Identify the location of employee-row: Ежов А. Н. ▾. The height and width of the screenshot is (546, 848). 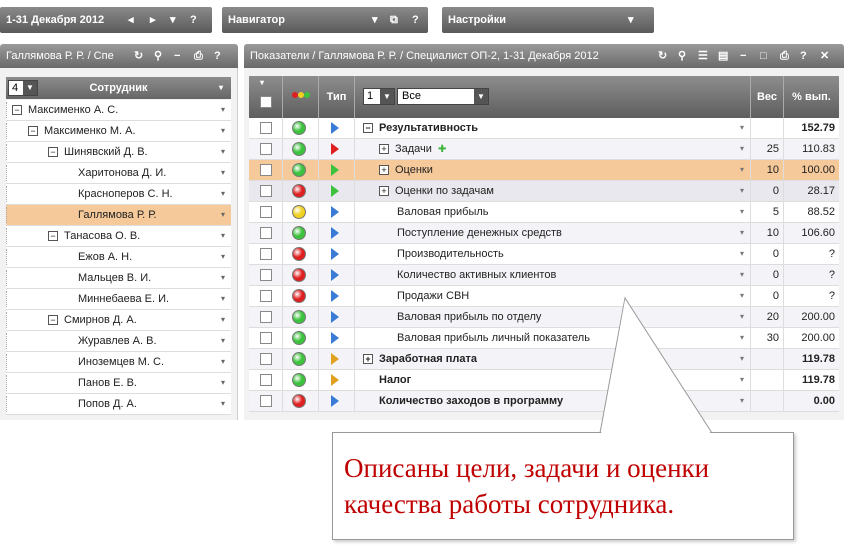
(118, 257).